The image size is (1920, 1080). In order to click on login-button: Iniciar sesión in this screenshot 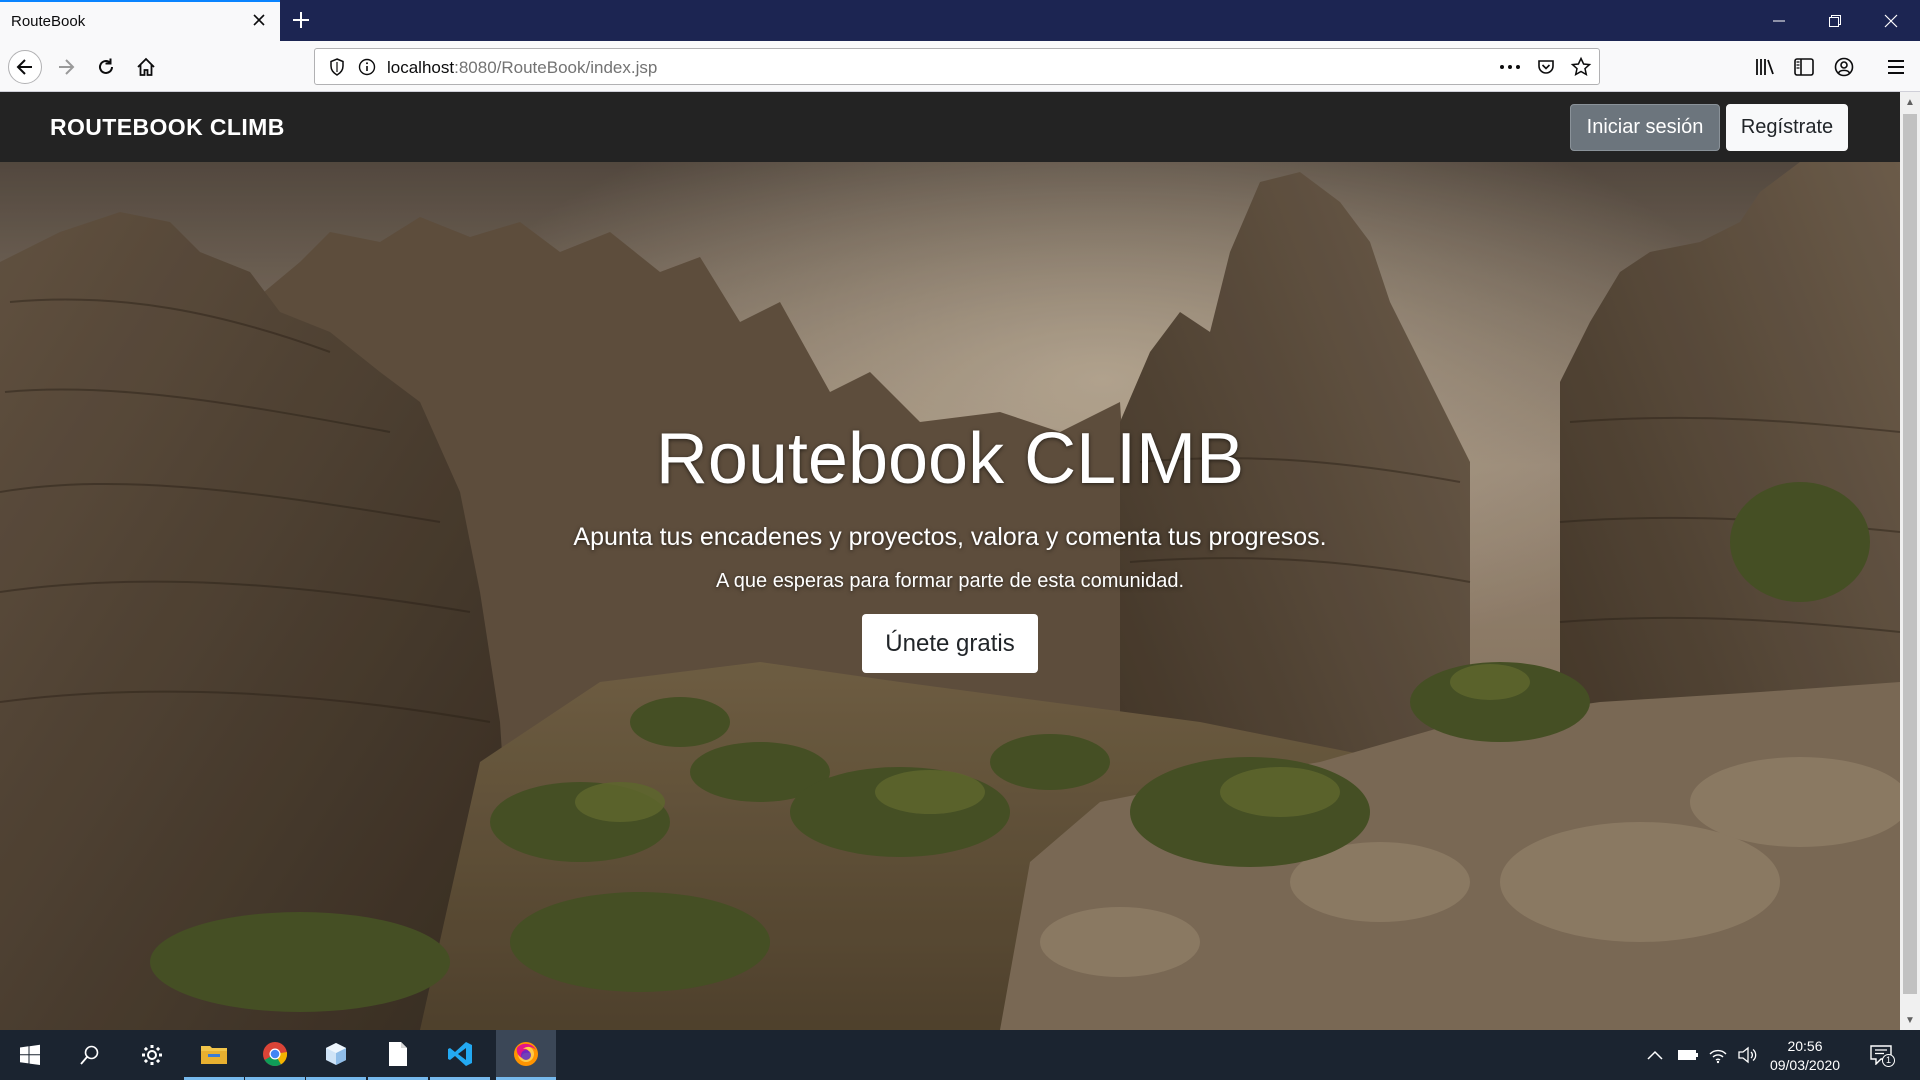, I will do `click(1645, 127)`.